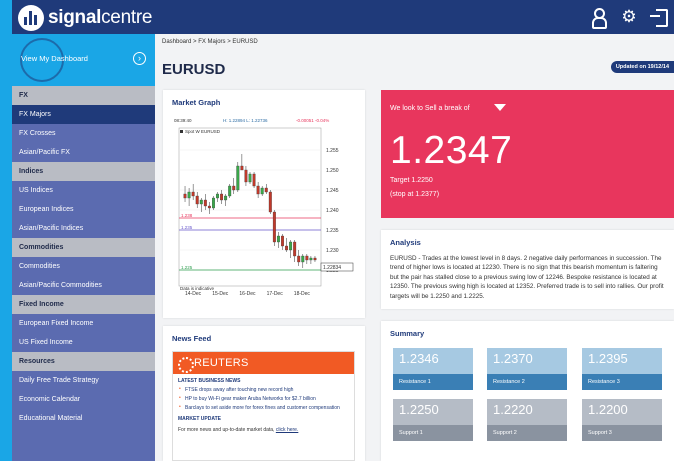  Describe the element at coordinates (83, 133) in the screenshot. I see `sidebar-item-fx-crosses: FX Crosses` at that location.